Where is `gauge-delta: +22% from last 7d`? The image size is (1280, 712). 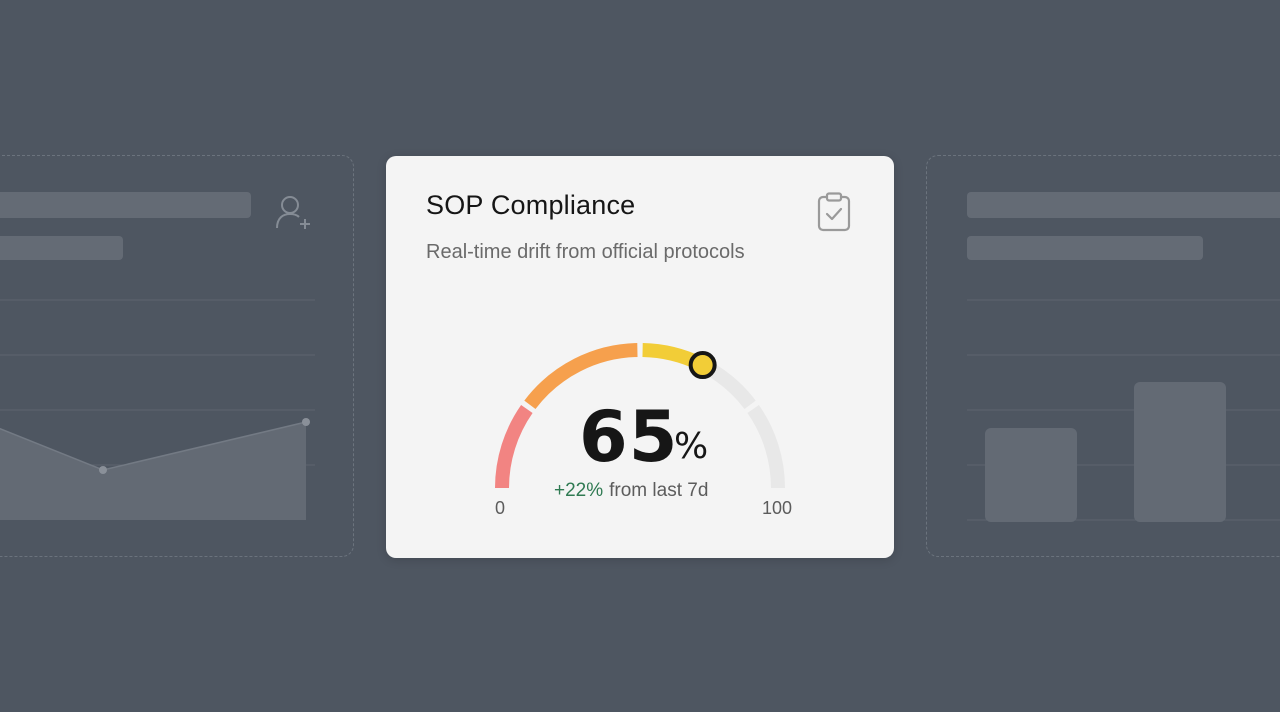
gauge-delta: +22% from last 7d is located at coordinates (631, 491).